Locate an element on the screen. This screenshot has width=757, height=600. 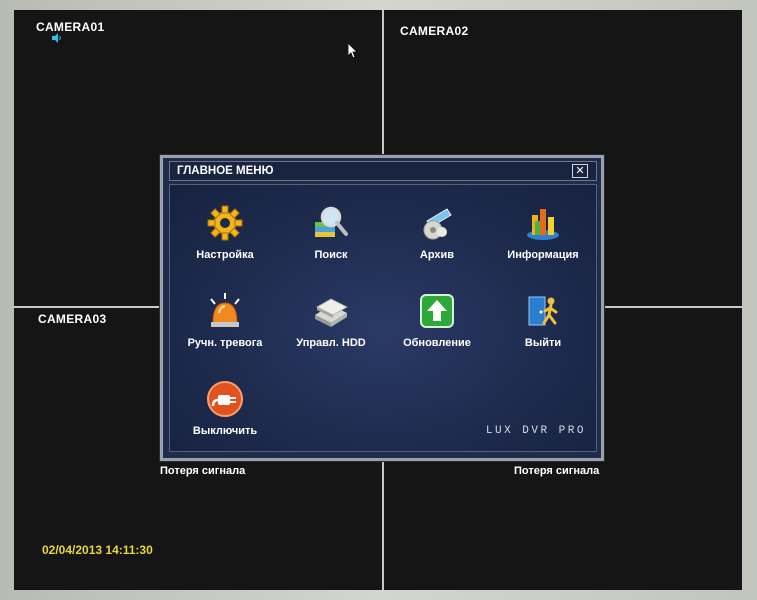
signal-loss-text-right: Потеря сигнала is located at coordinates (557, 471).